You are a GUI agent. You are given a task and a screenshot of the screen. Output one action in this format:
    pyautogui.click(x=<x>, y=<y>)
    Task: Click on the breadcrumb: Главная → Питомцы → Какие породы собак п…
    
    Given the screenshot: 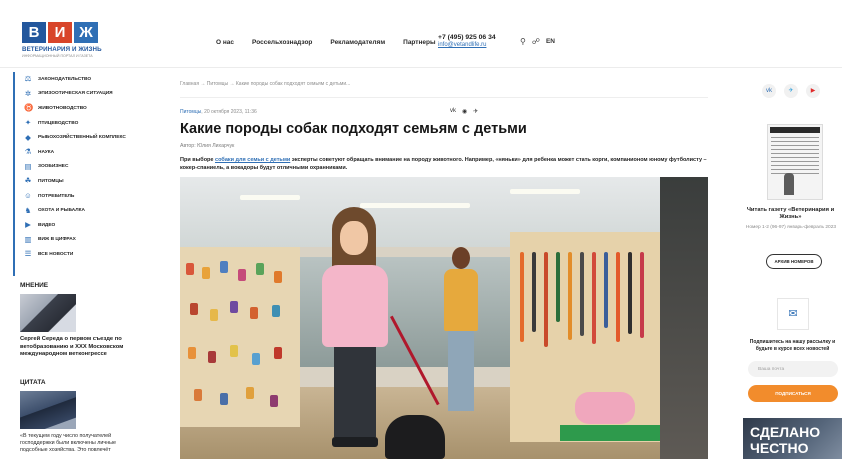 What is the action you would take?
    pyautogui.click(x=265, y=84)
    